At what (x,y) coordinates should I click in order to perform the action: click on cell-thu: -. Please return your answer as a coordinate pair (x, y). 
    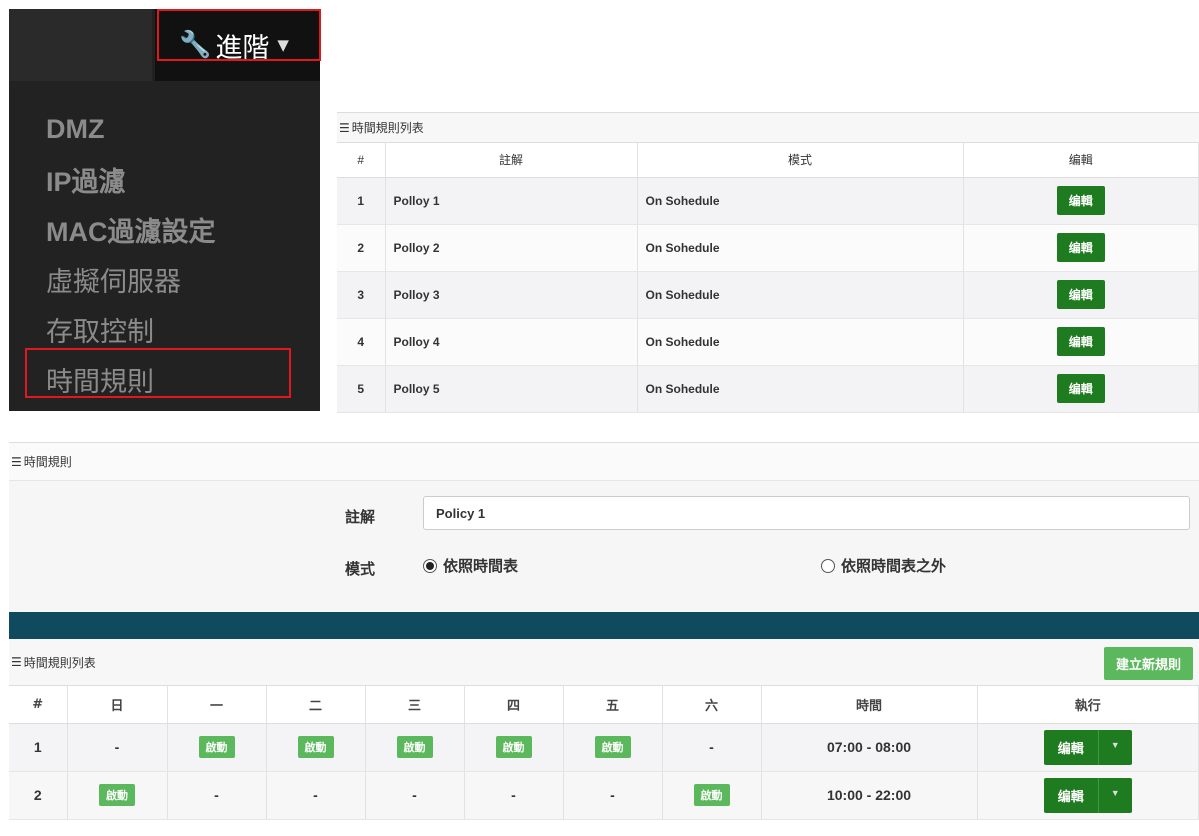
    Looking at the image, I should click on (514, 795).